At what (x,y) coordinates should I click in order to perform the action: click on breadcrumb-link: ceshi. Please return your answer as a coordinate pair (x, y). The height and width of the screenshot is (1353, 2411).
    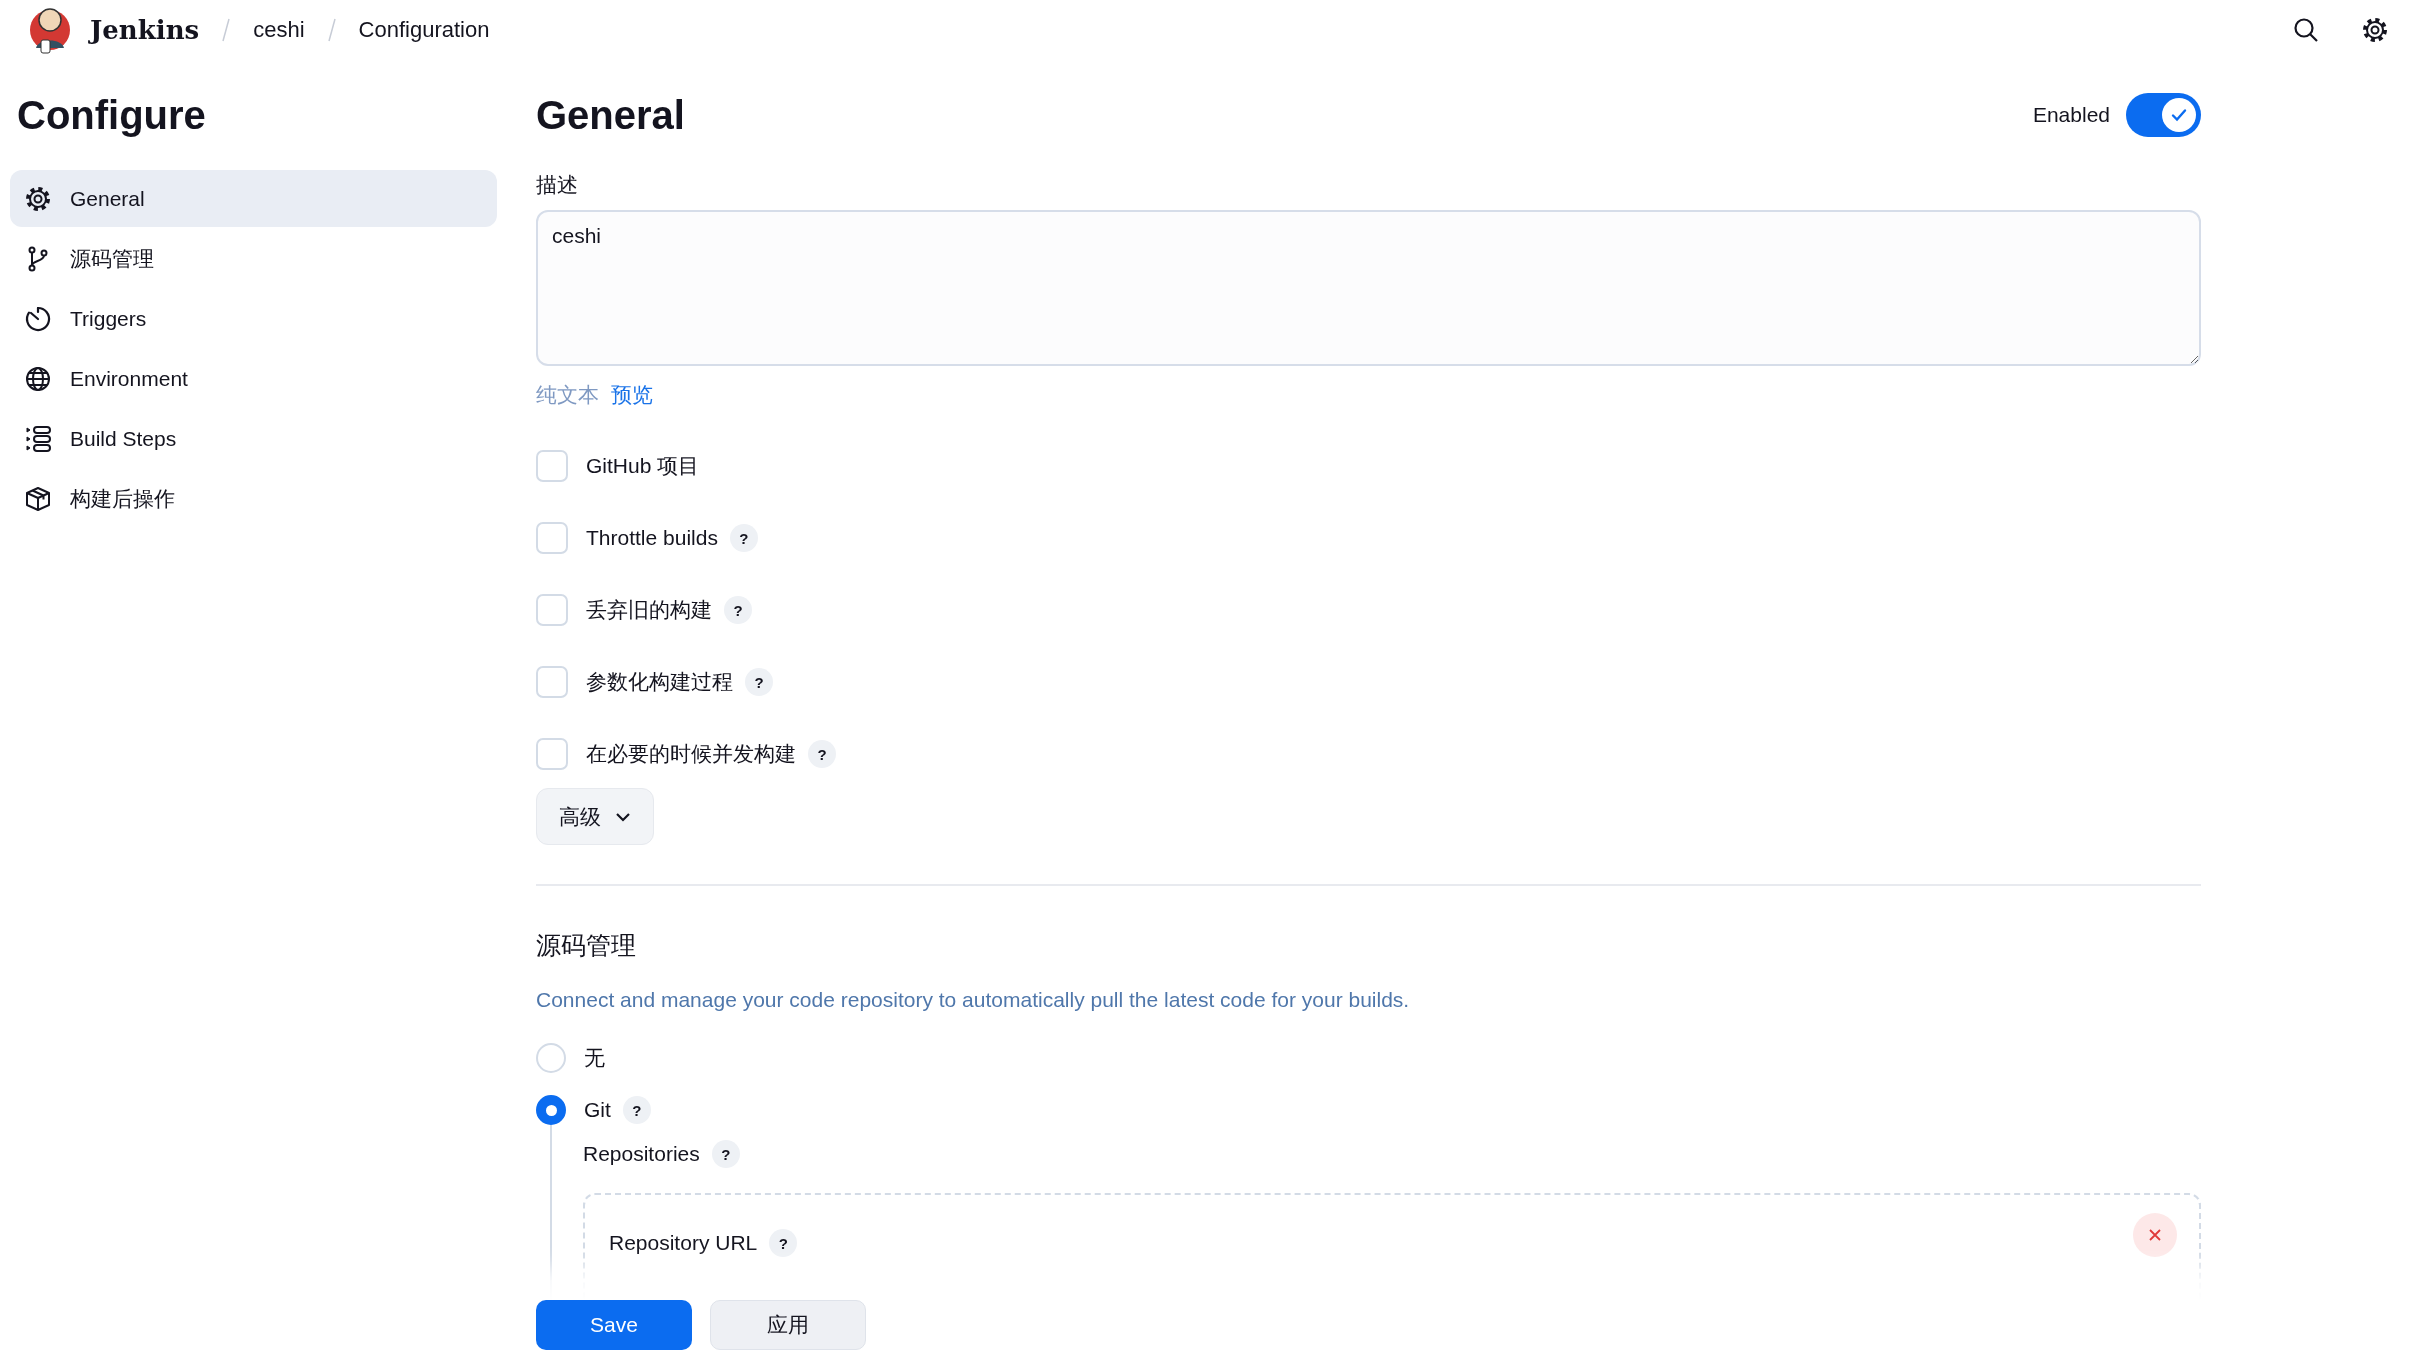
    Looking at the image, I should click on (279, 30).